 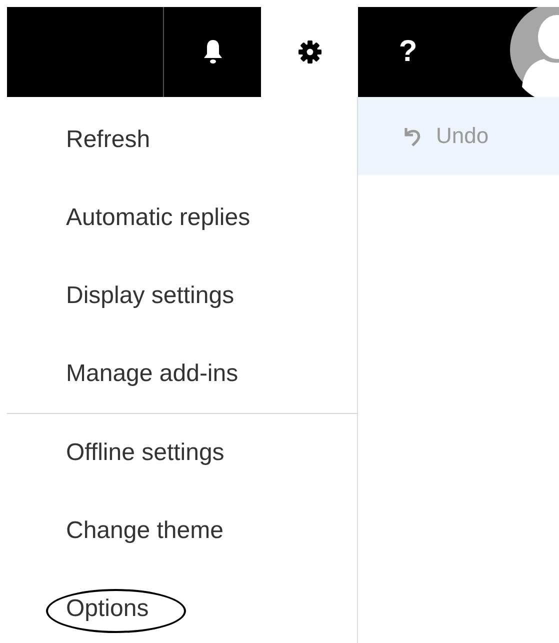 What do you see at coordinates (145, 453) in the screenshot?
I see `menu-item: Offline settings` at bounding box center [145, 453].